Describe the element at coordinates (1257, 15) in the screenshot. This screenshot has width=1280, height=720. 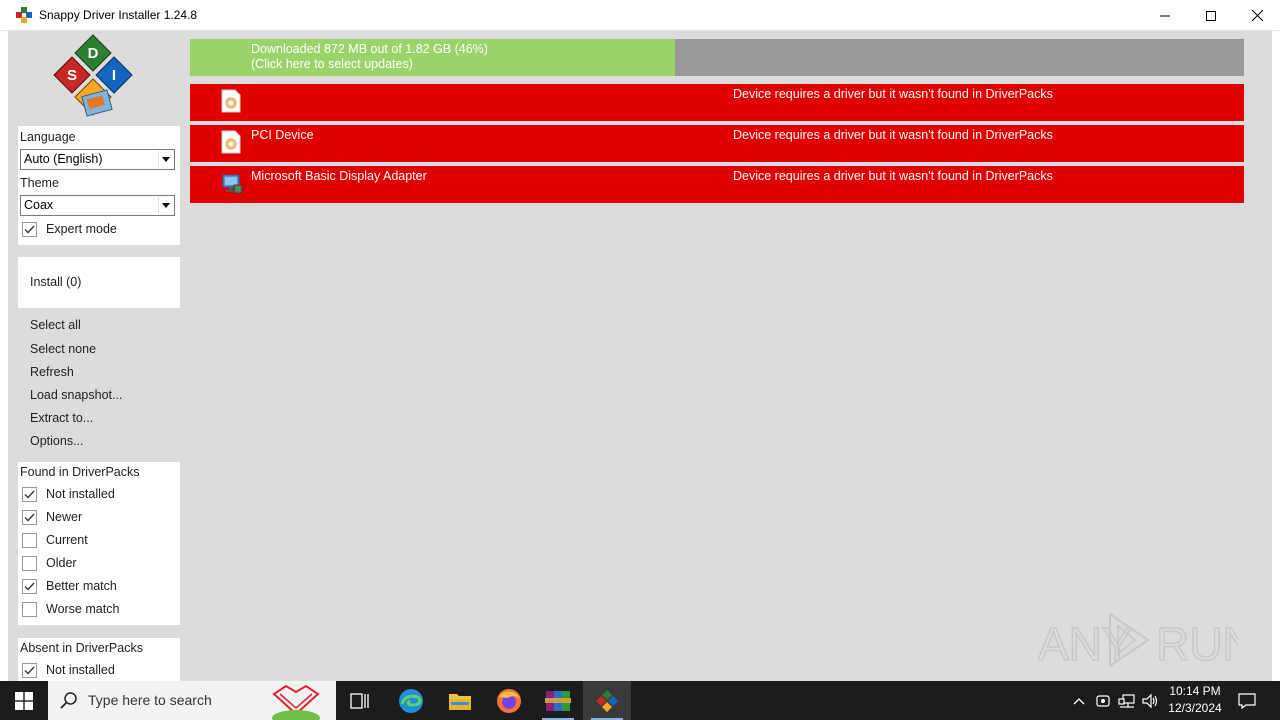
I see `close-button` at that location.